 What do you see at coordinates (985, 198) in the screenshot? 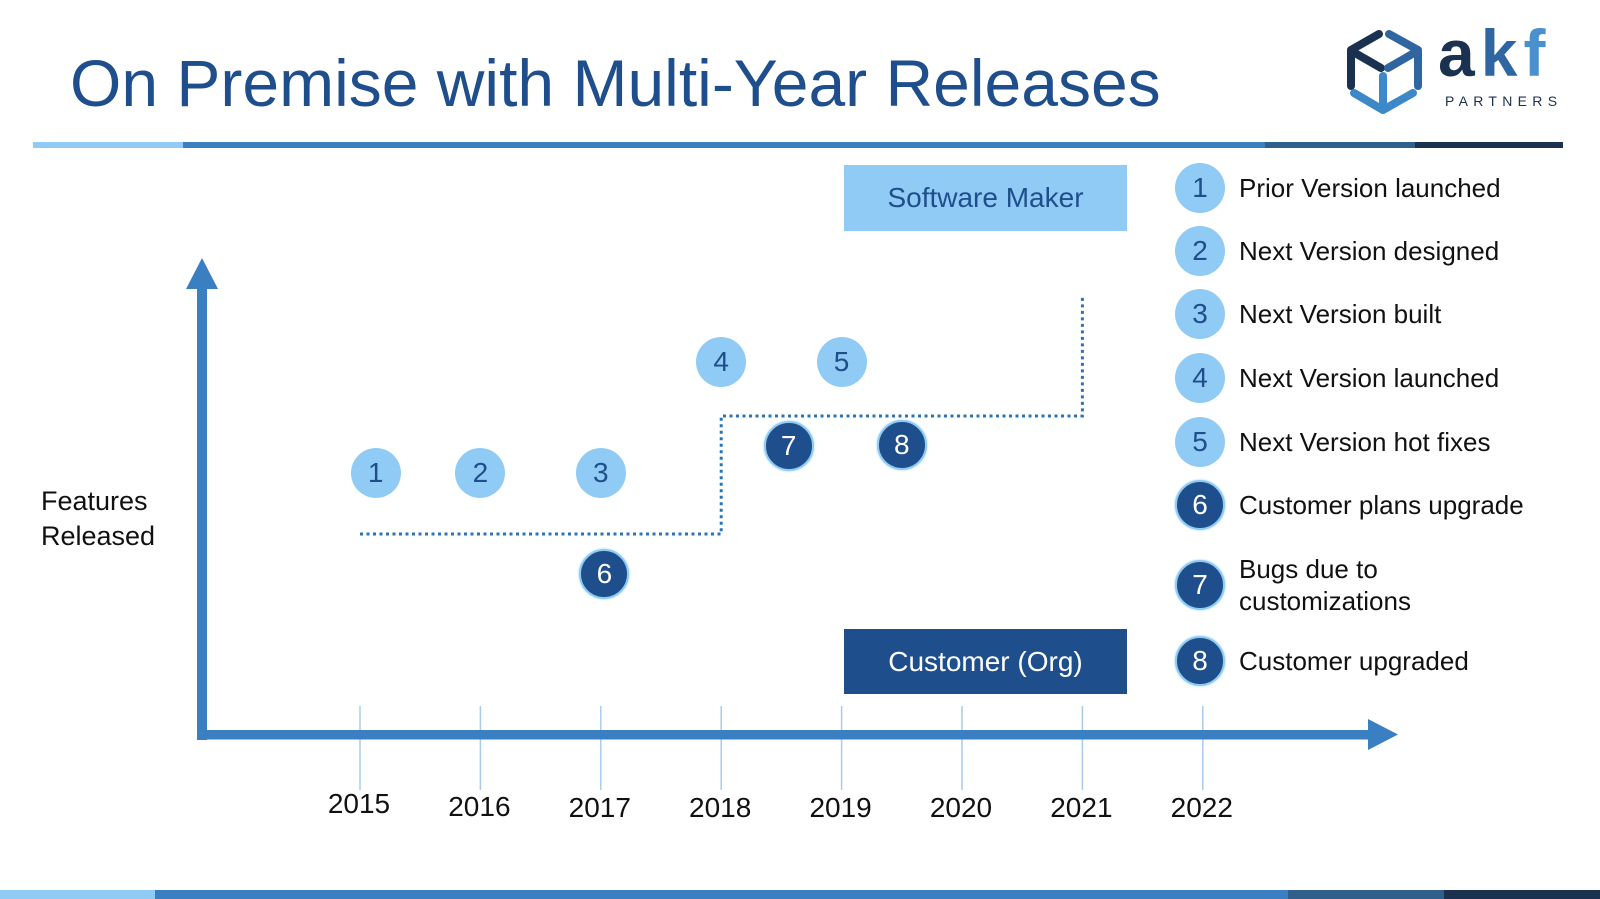
I see `software-maker-lane-label: Software Maker` at bounding box center [985, 198].